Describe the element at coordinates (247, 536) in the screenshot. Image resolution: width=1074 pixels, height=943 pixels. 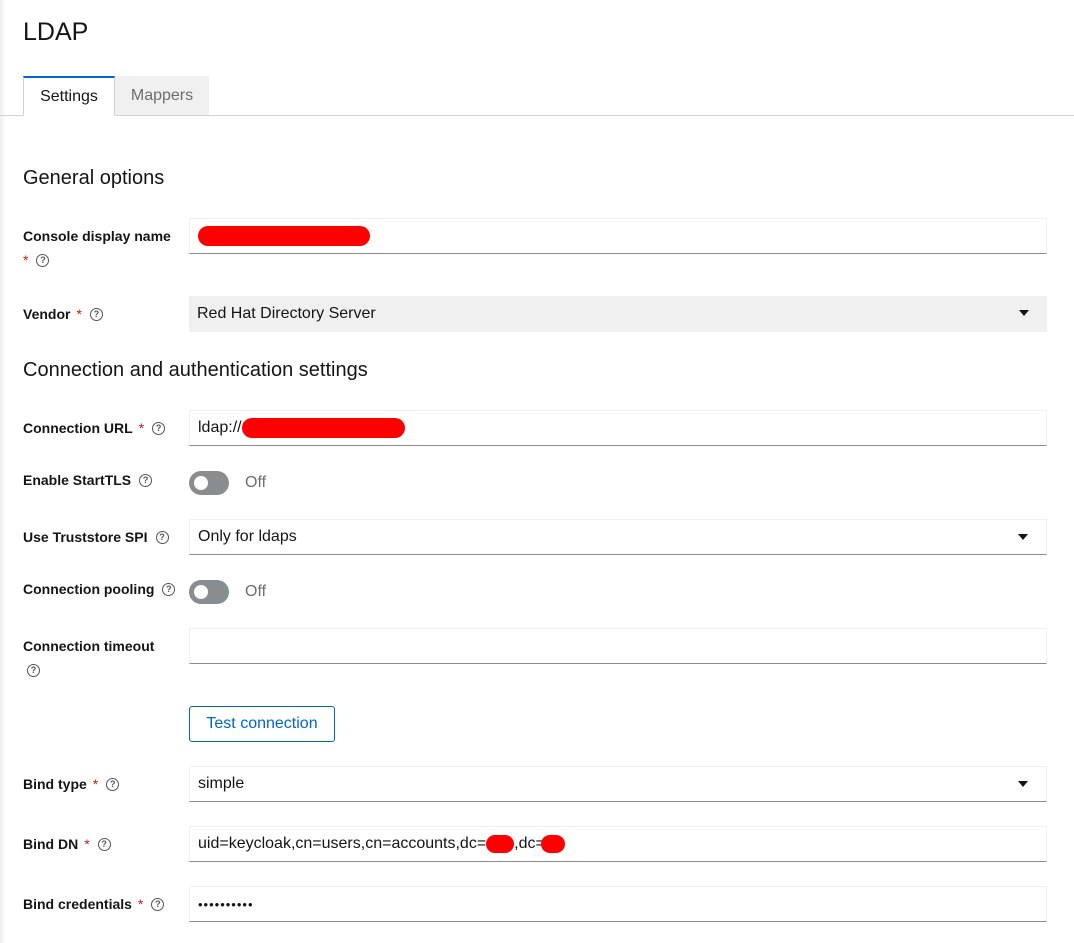
I see `truststore-select-value: Only for ldaps` at that location.